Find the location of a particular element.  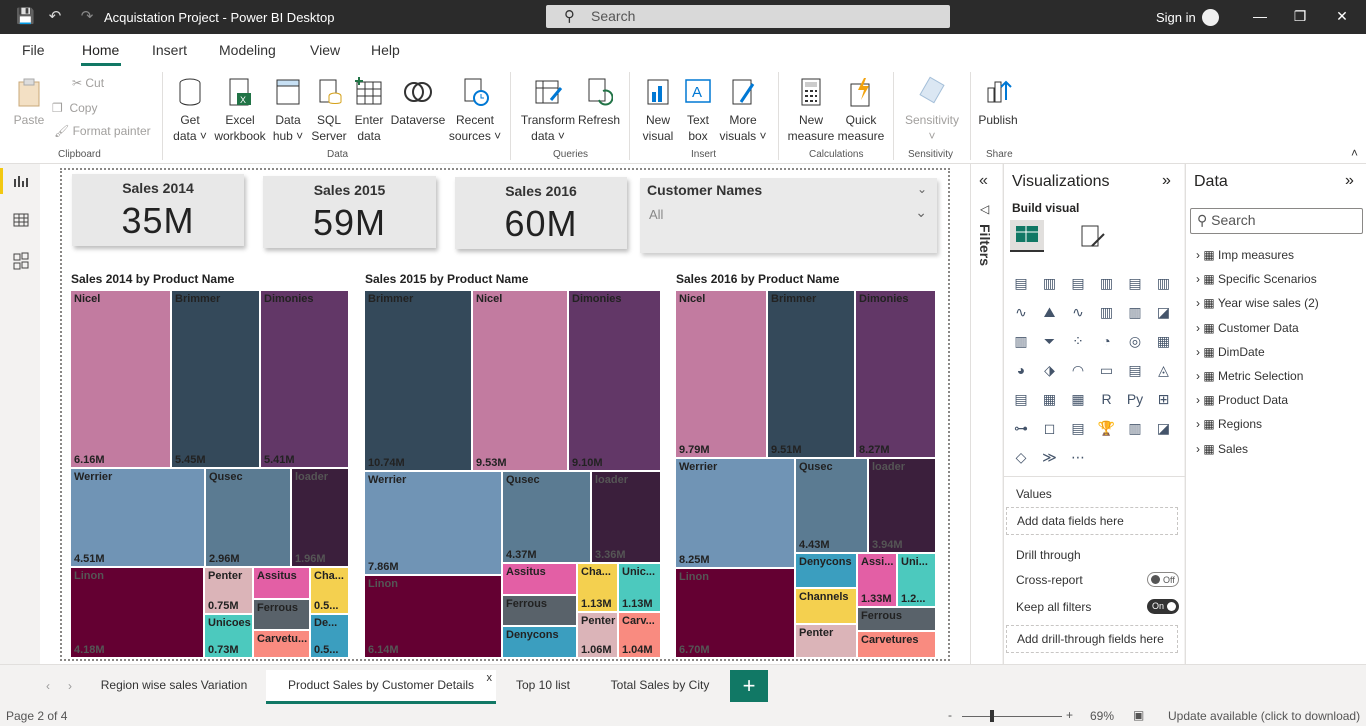

table-view-icon is located at coordinates (21, 222).